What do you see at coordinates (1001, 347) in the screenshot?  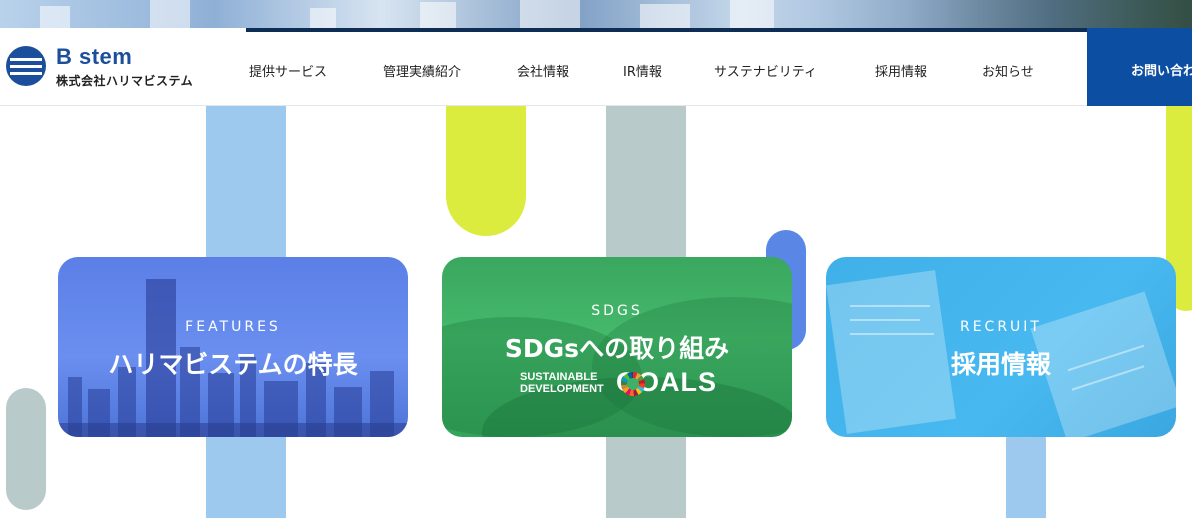 I see `recruit-card: RECRUIT 採用情報` at bounding box center [1001, 347].